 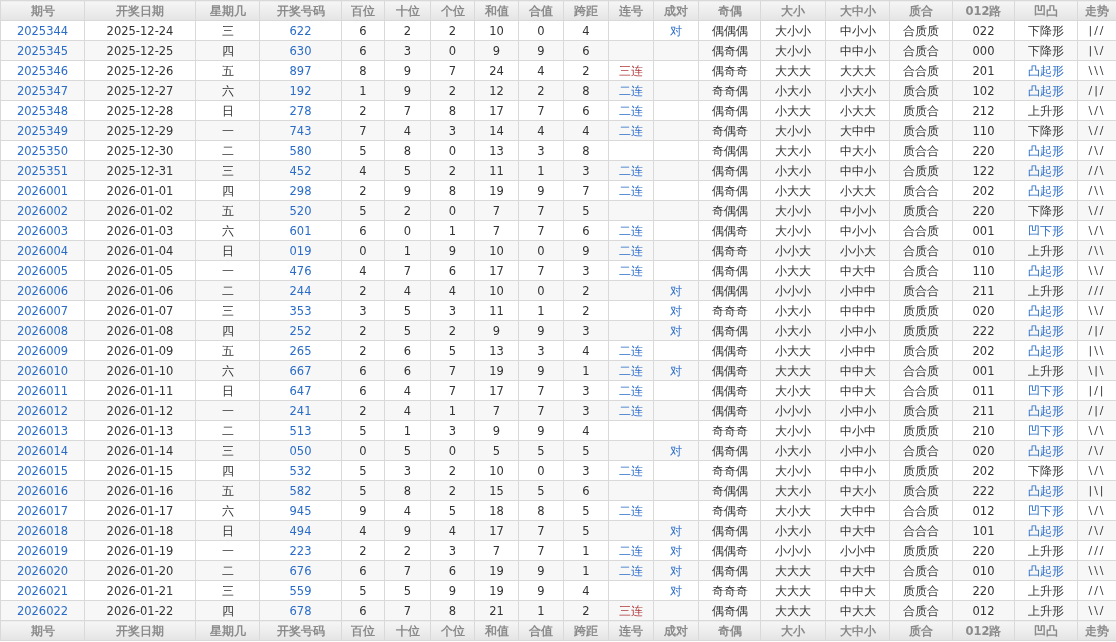 What do you see at coordinates (793, 490) in the screenshot?
I see `table-cell: 大大小` at bounding box center [793, 490].